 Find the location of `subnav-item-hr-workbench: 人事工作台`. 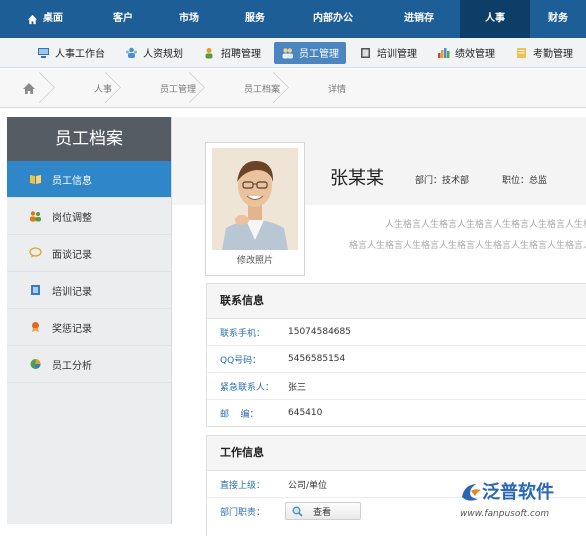

subnav-item-hr-workbench: 人事工作台 is located at coordinates (71, 53).